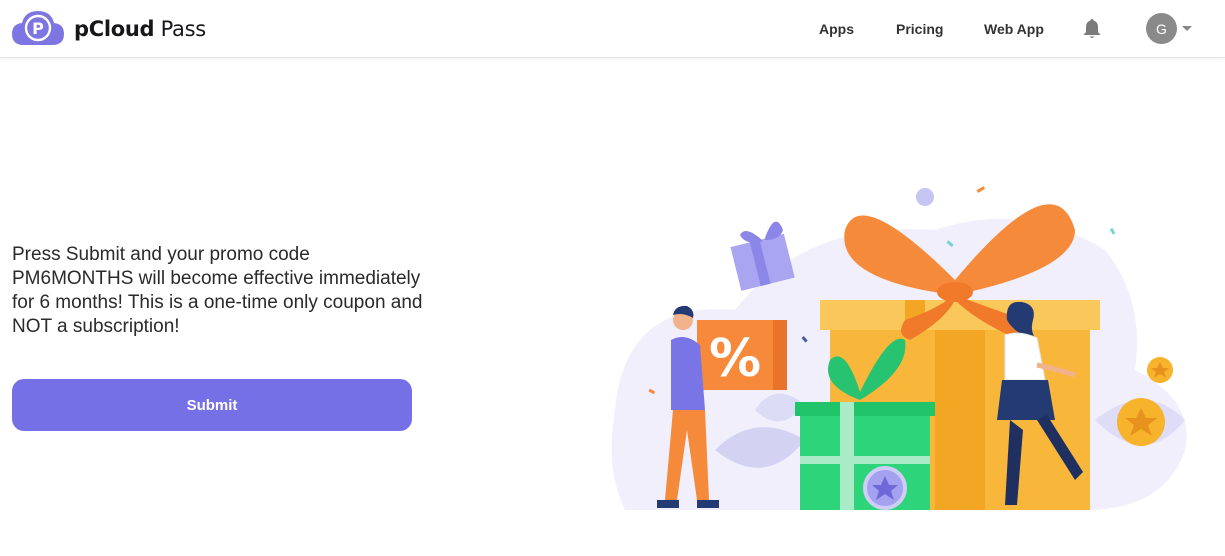  Describe the element at coordinates (212, 405) in the screenshot. I see `submit-button: Submit` at that location.